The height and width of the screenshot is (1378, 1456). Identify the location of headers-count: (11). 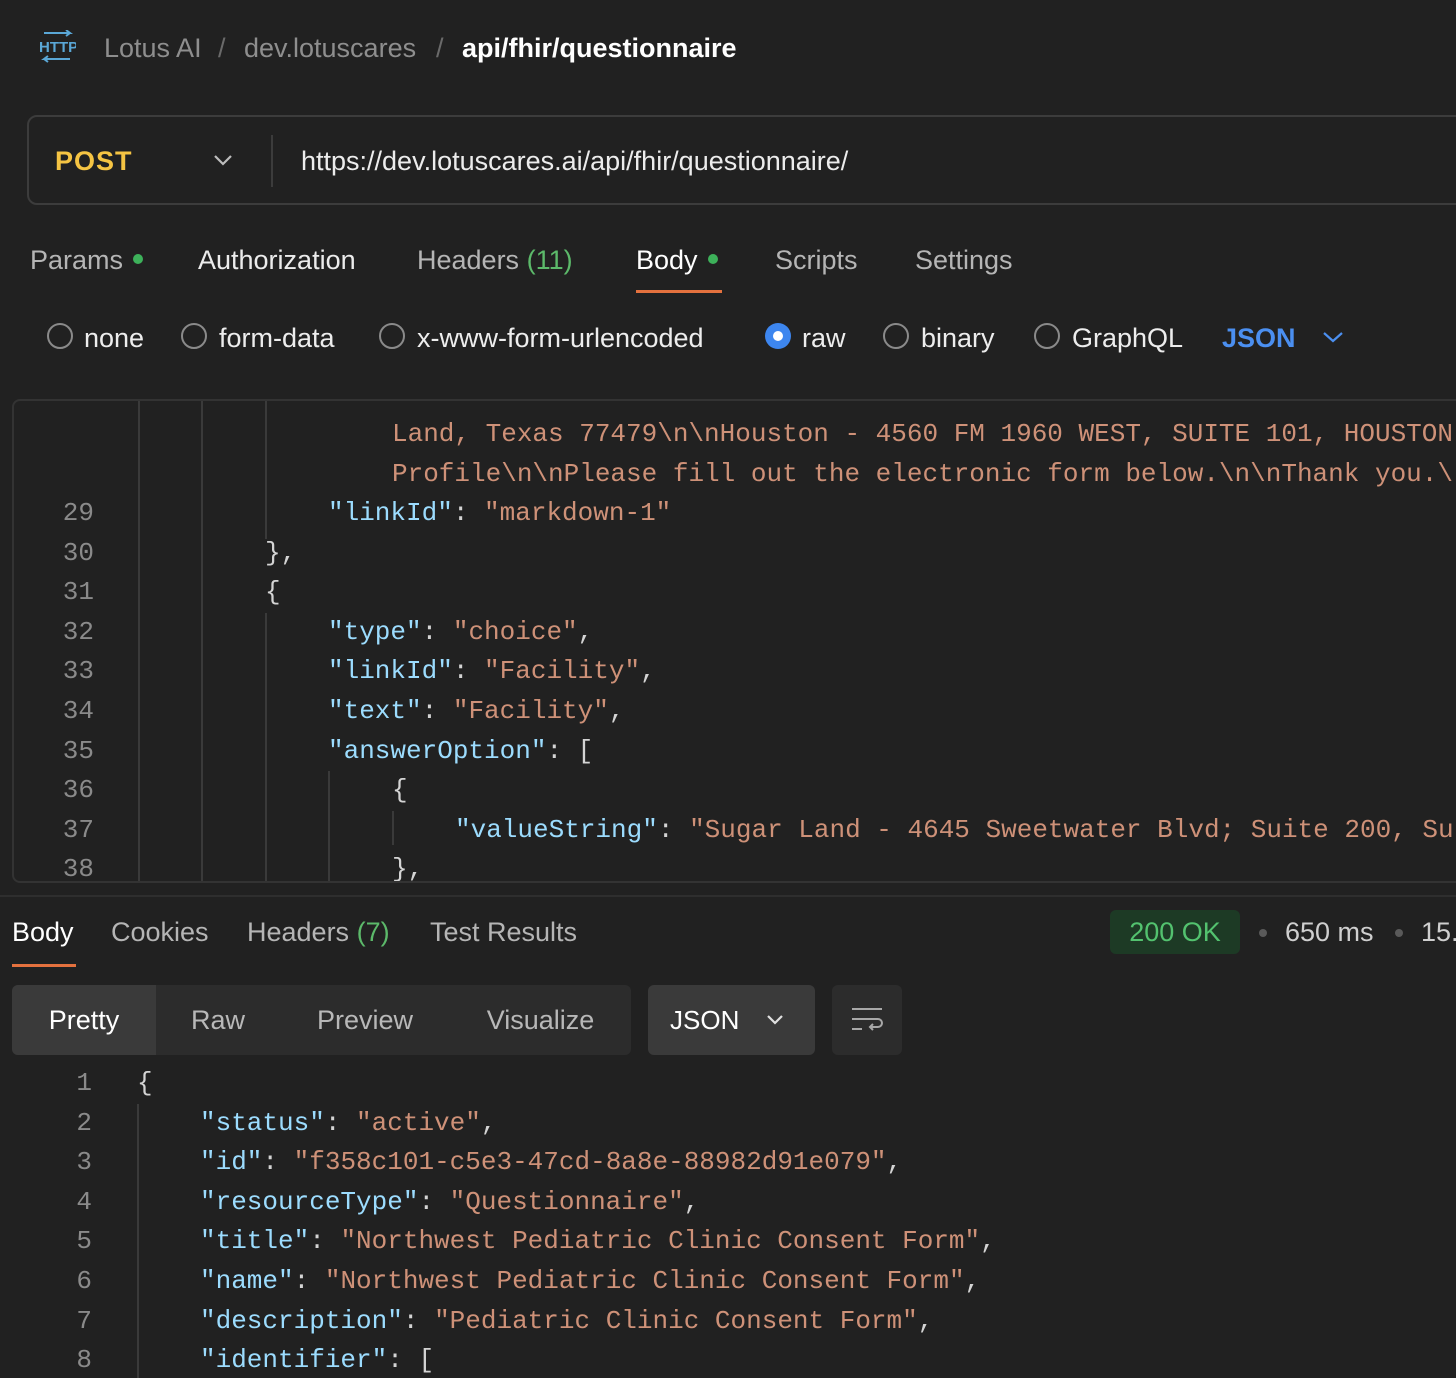
(549, 260).